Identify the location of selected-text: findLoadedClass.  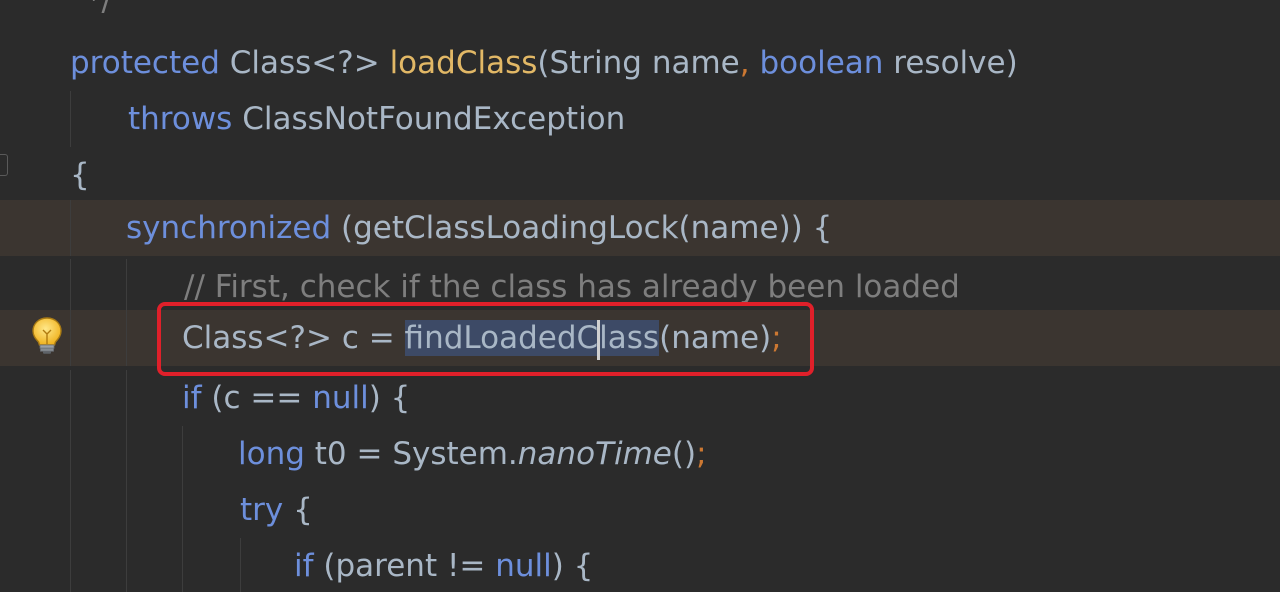
(532, 339).